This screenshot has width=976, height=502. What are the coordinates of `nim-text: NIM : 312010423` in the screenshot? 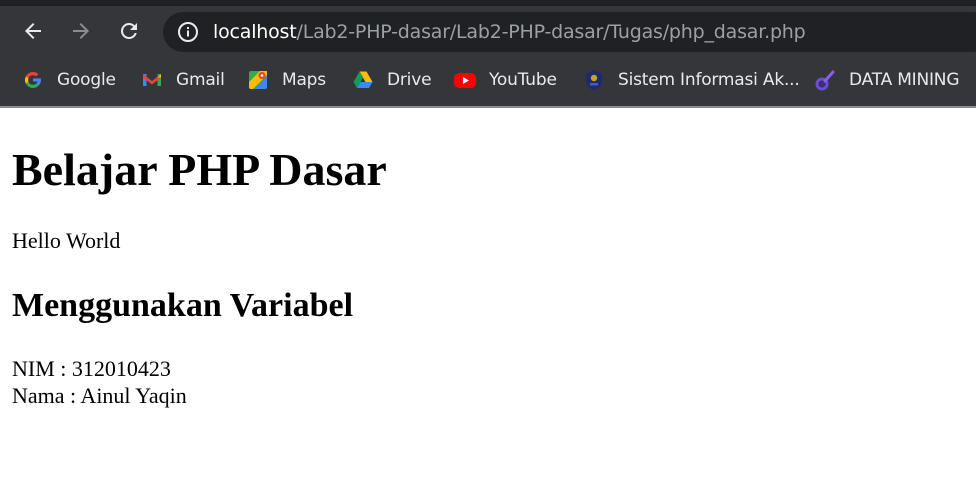 It's located at (91, 368).